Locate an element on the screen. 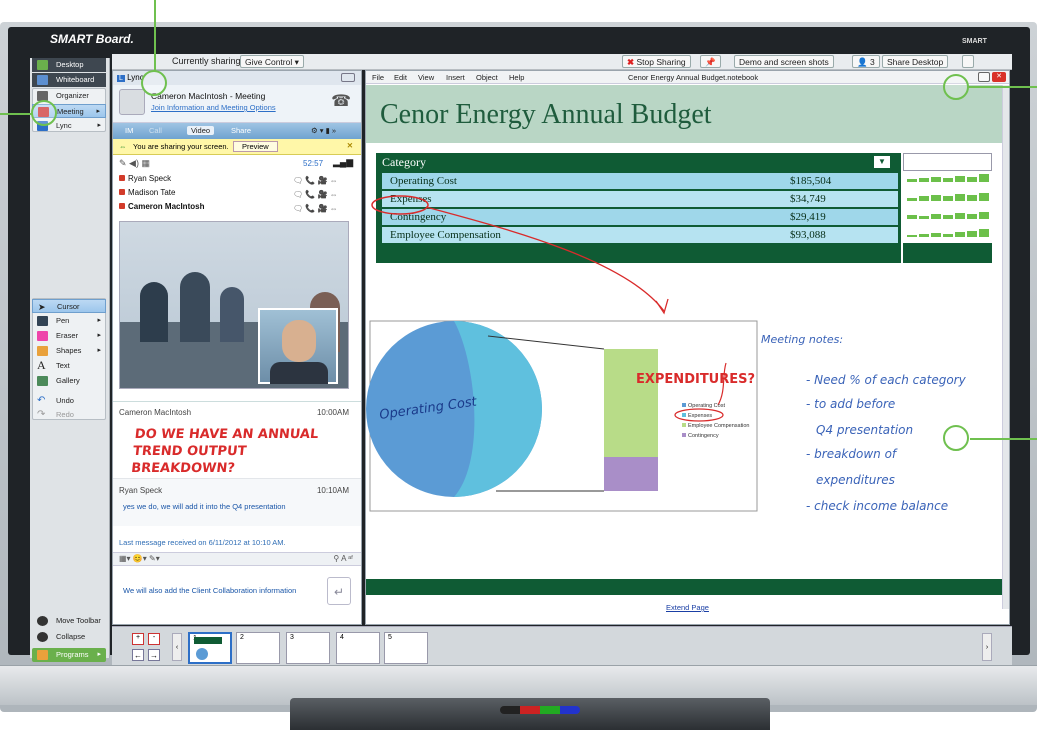 The width and height of the screenshot is (1037, 730). callout-circle is located at coordinates (44, 113).